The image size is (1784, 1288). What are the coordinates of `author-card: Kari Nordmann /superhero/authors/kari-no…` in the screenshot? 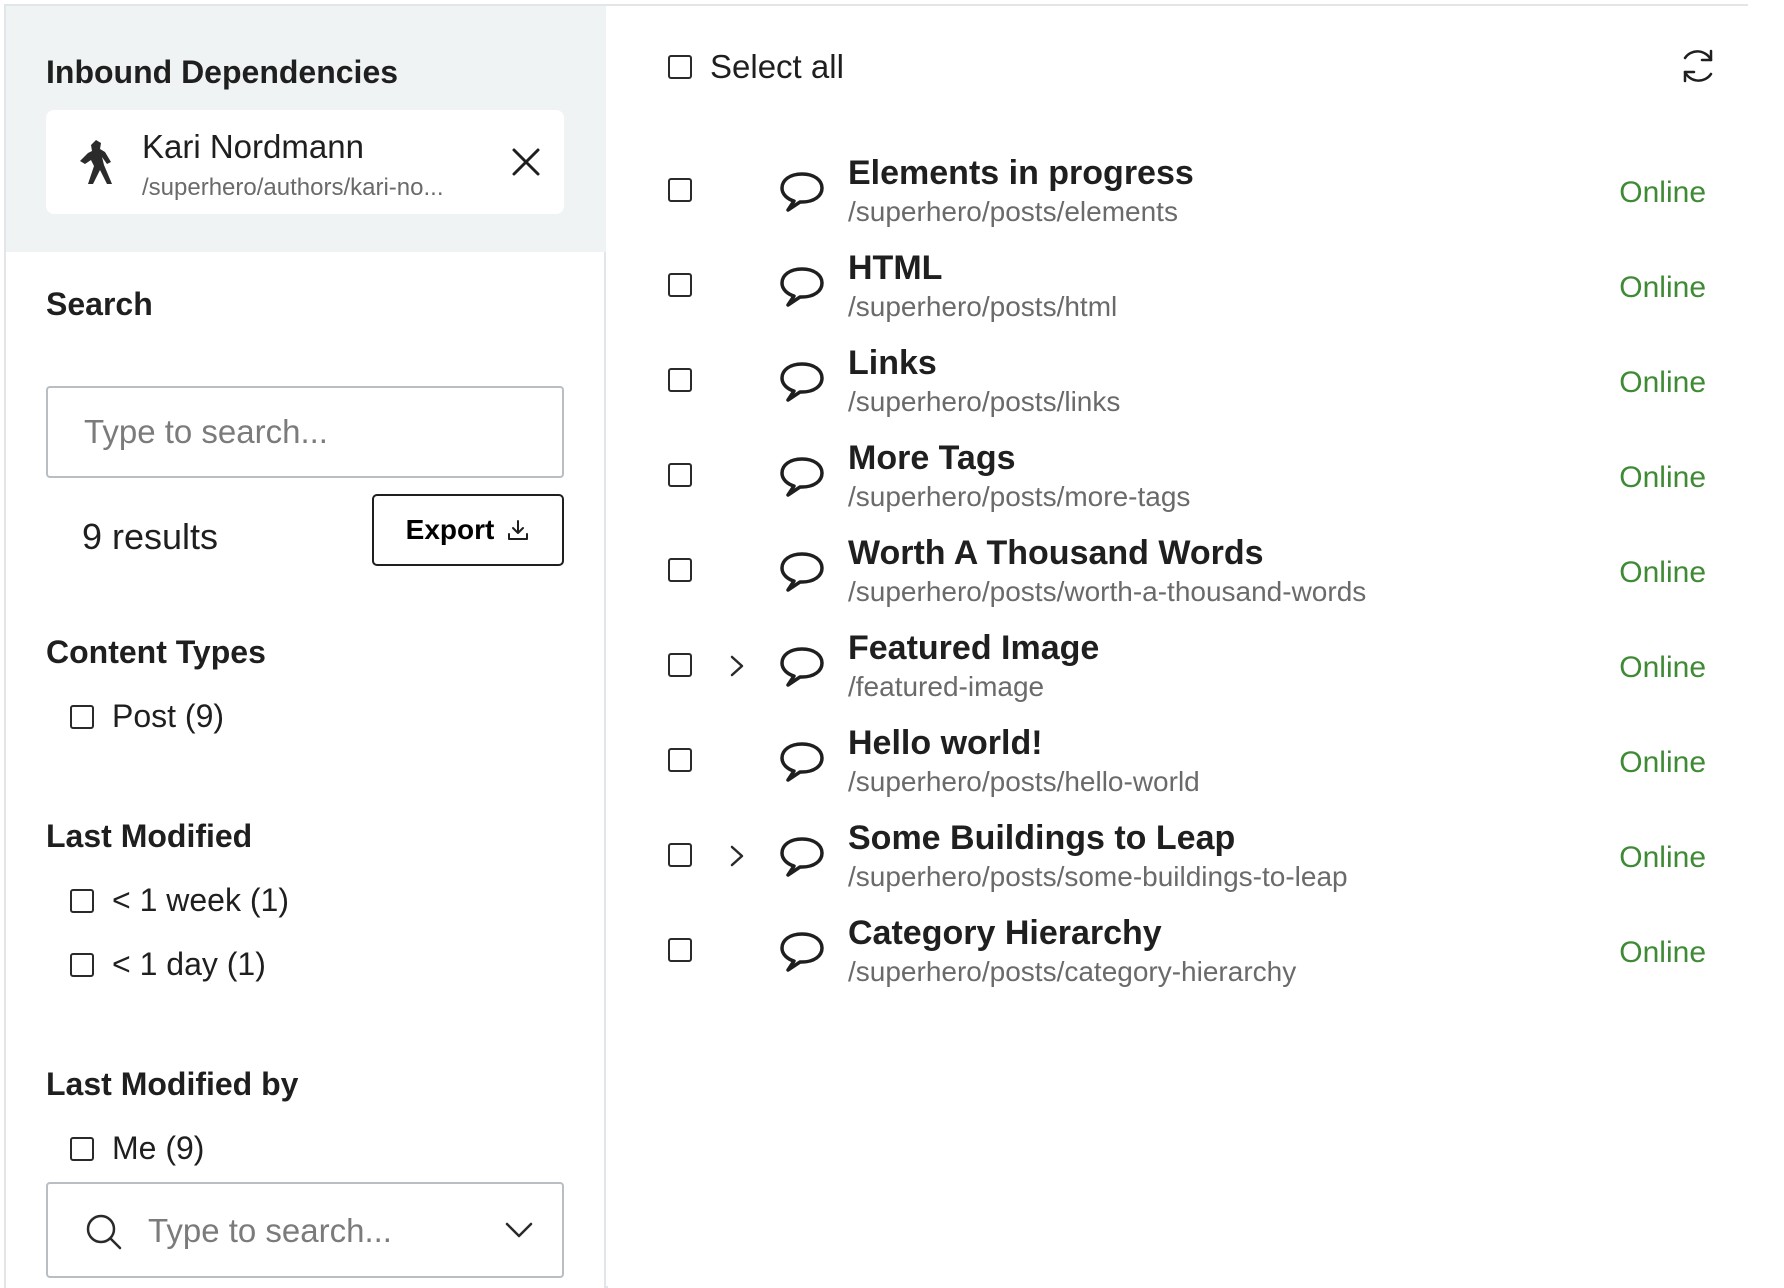 It's located at (305, 162).